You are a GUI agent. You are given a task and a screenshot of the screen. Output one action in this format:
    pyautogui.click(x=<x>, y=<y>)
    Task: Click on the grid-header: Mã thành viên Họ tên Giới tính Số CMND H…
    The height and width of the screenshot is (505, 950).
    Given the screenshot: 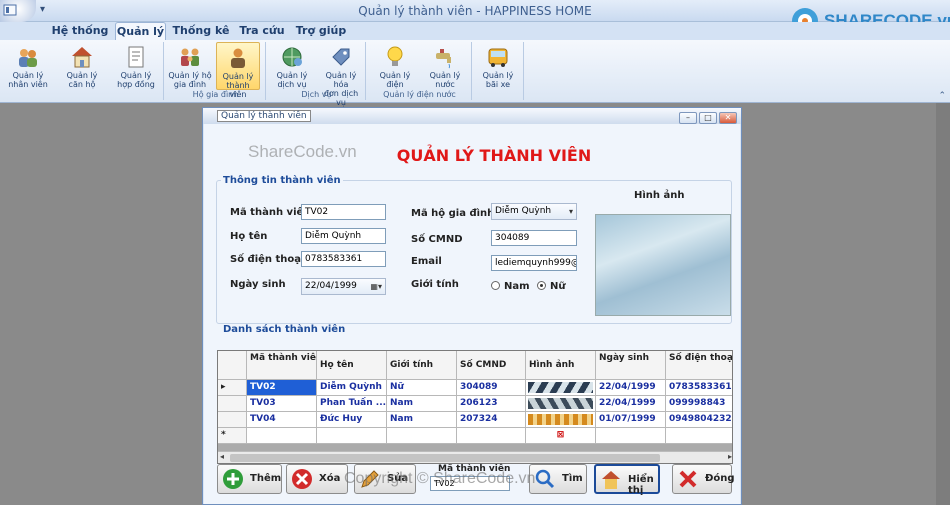 What is the action you would take?
    pyautogui.click(x=475, y=365)
    